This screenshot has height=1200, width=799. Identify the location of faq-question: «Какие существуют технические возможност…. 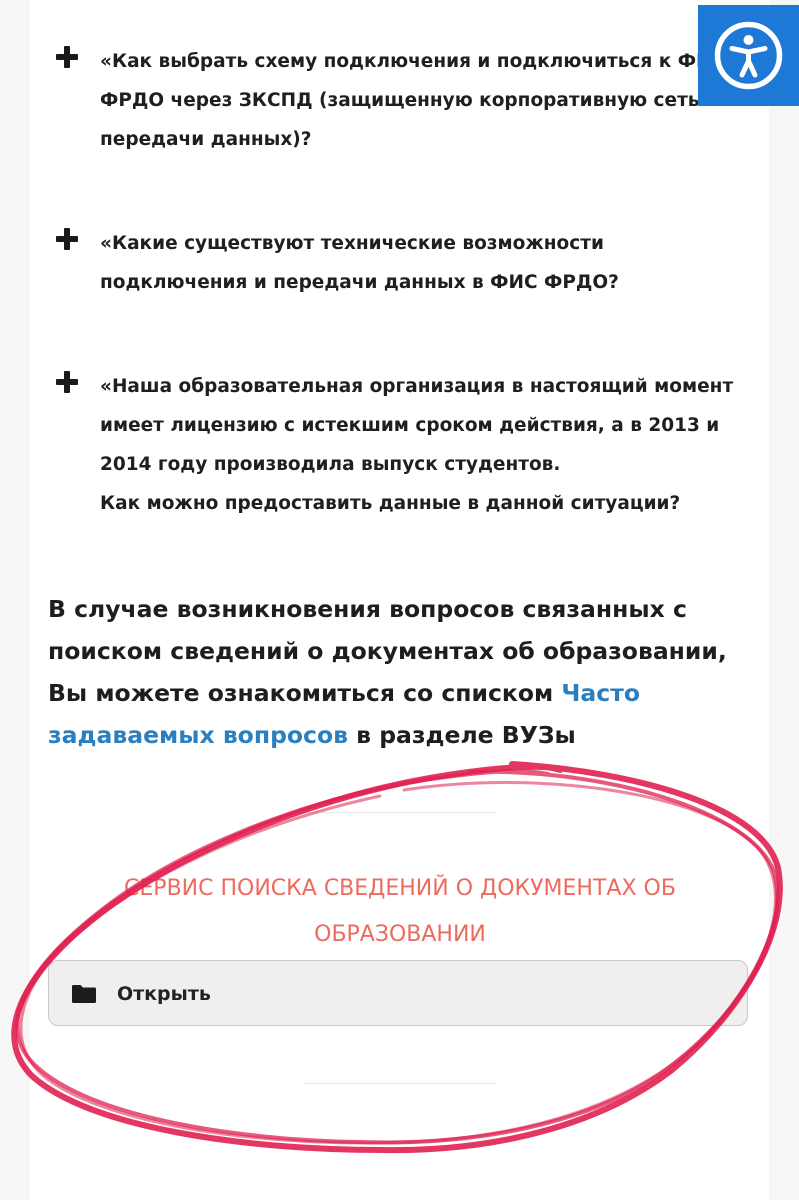
(430, 263).